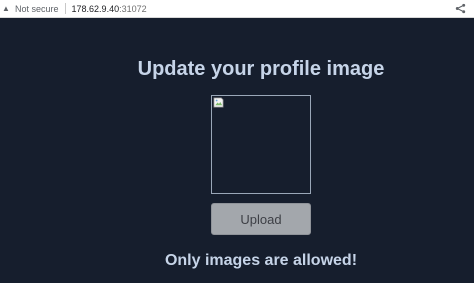 The height and width of the screenshot is (283, 474). I want to click on status-message: Only images are allowed!, so click(261, 260).